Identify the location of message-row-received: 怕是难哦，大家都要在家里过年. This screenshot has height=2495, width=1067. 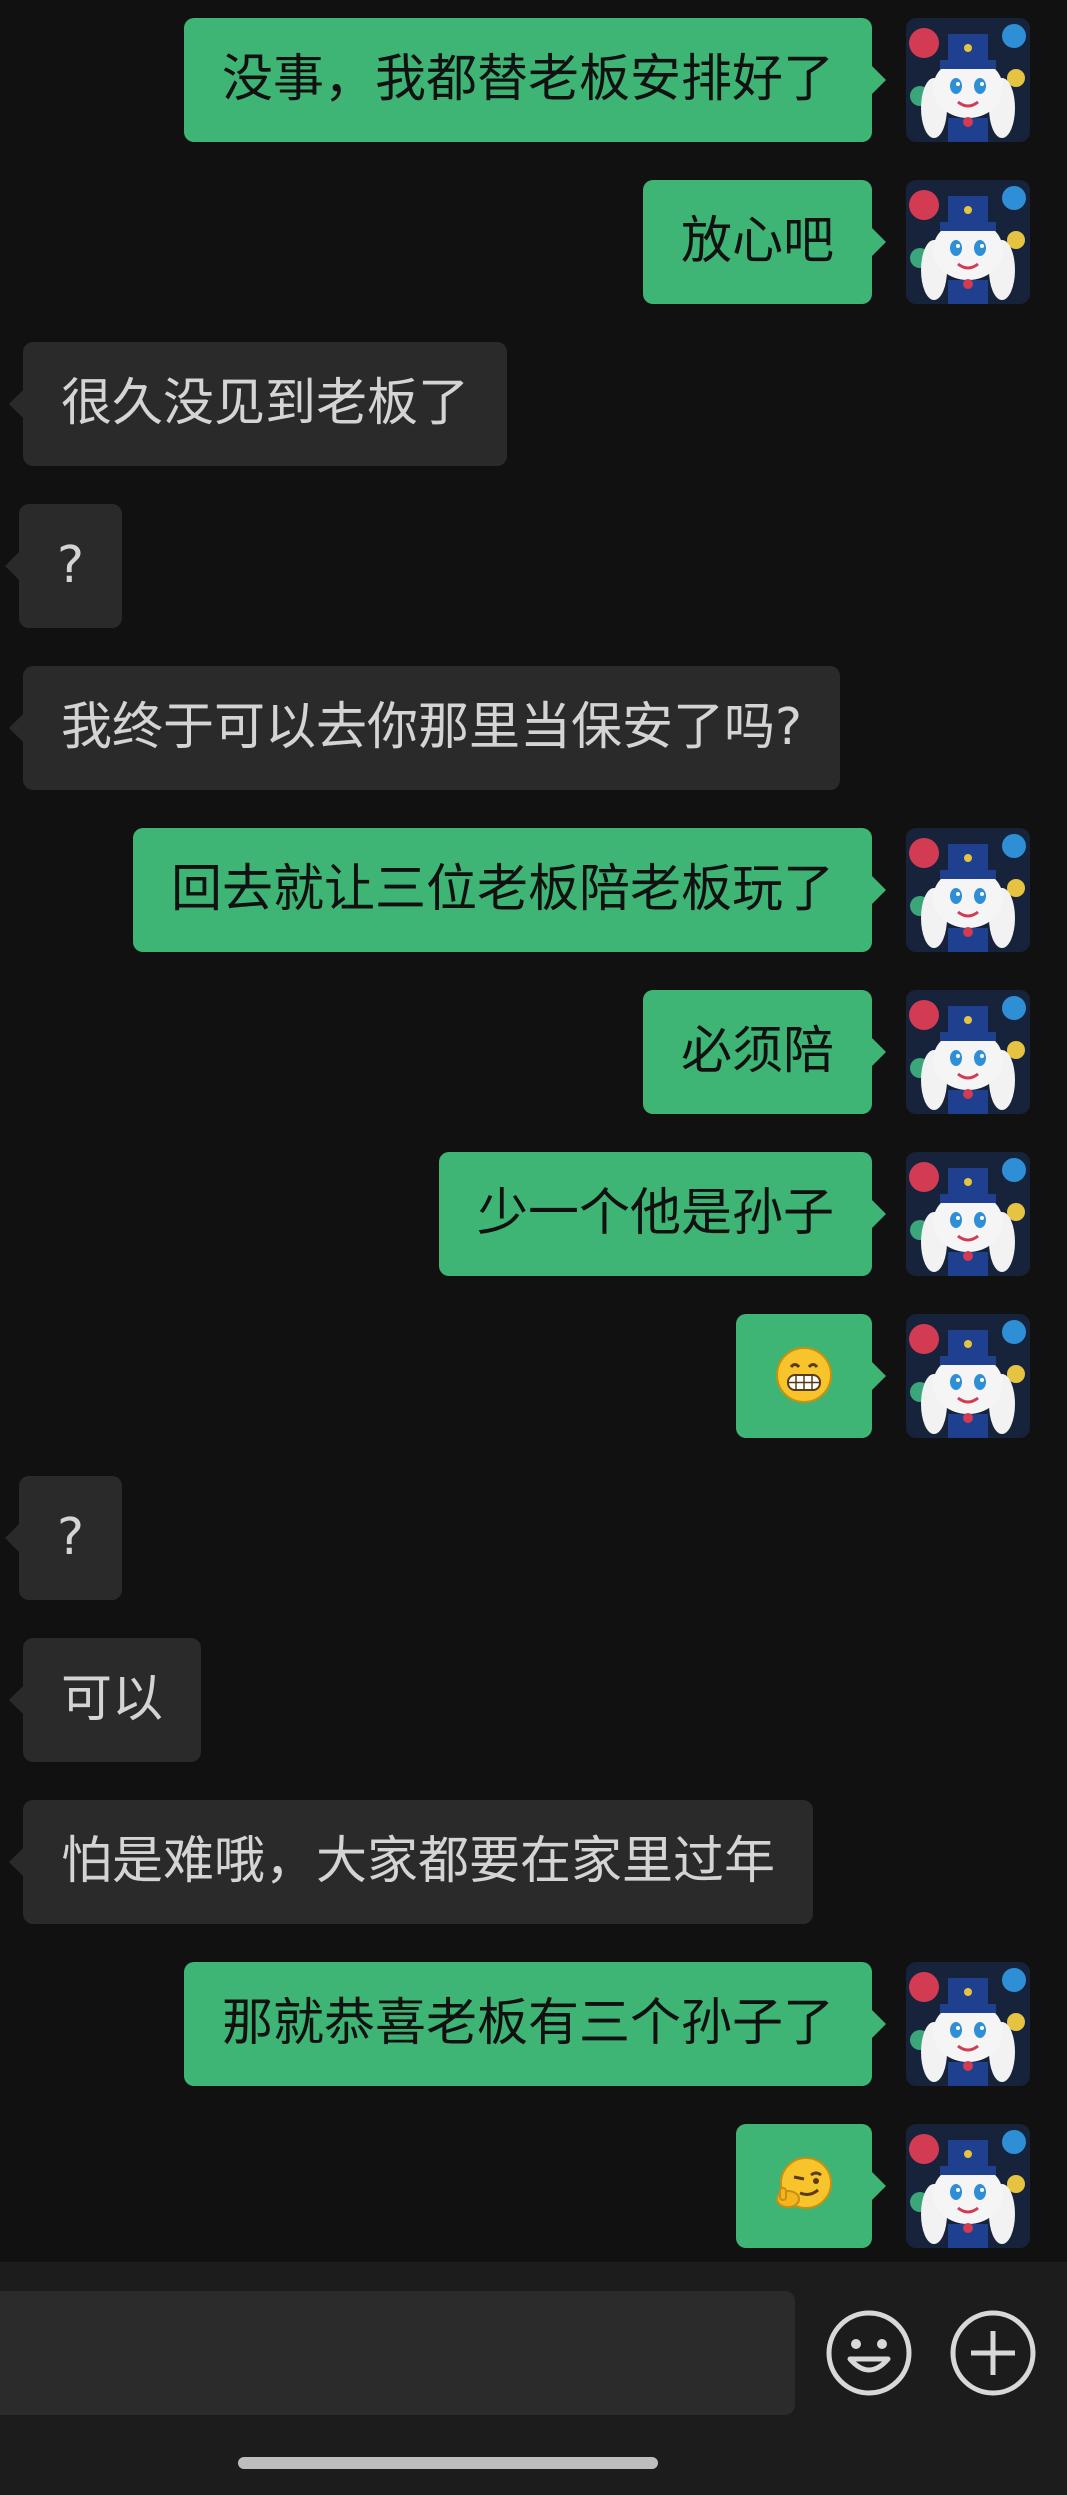
(533, 1862).